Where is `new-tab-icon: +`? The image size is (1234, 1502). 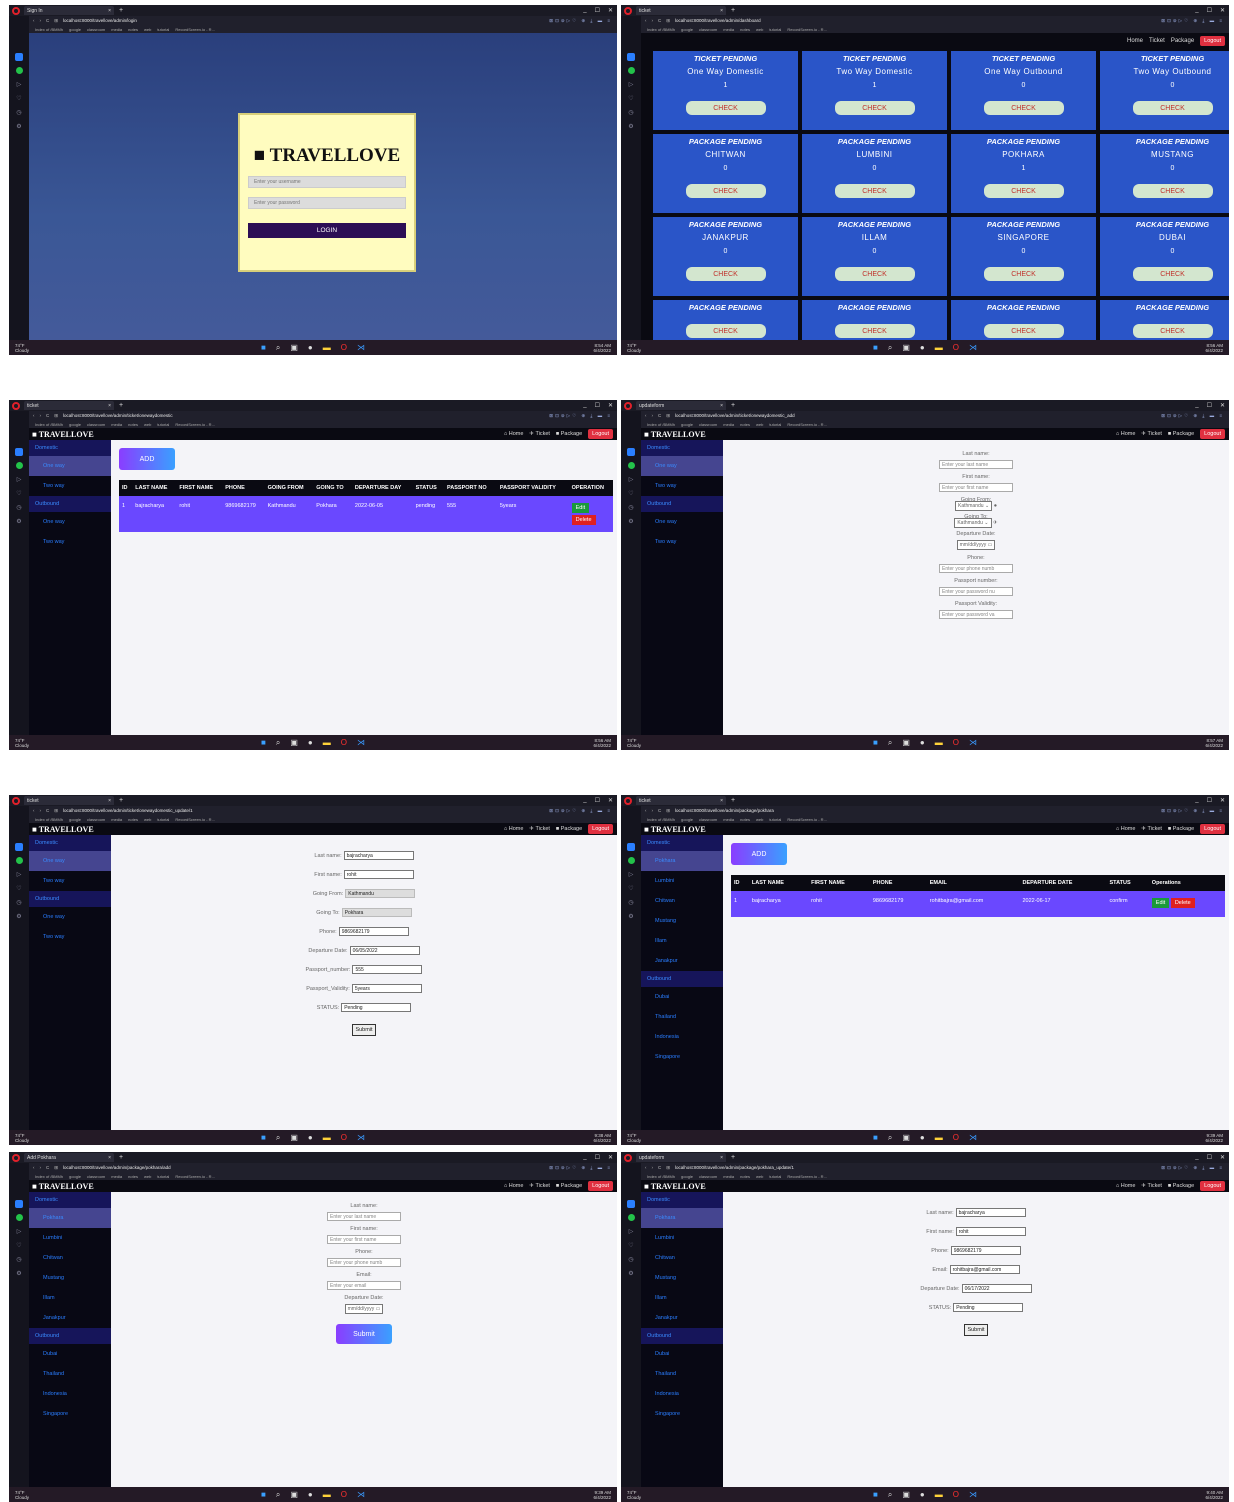
new-tab-icon: + is located at coordinates (121, 405).